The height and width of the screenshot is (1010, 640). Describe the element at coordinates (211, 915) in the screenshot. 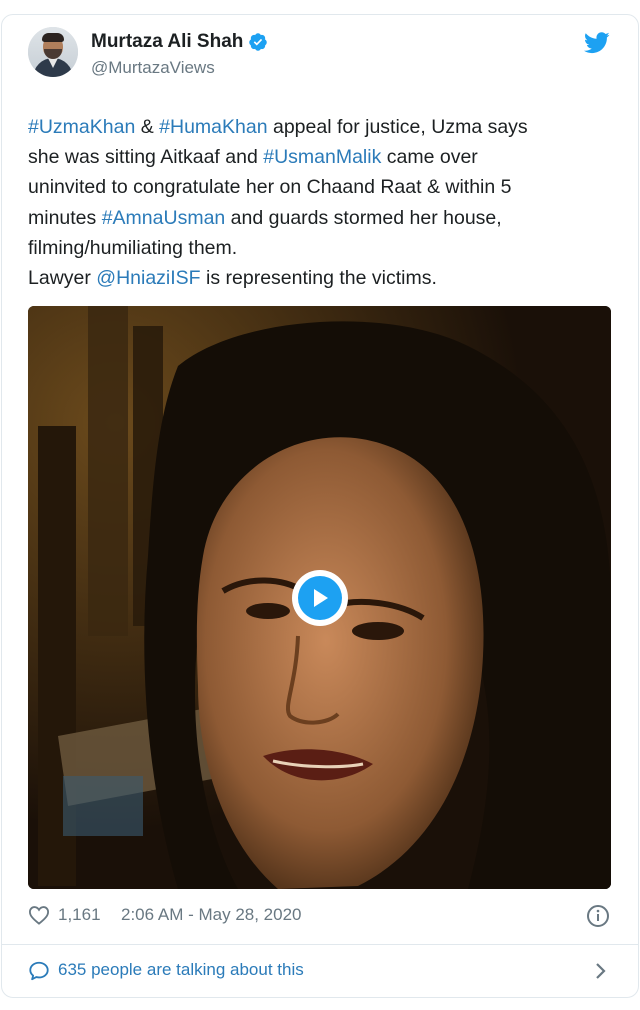

I see `tweet-timestamp: 2:06 AM - May 28, 2020` at that location.